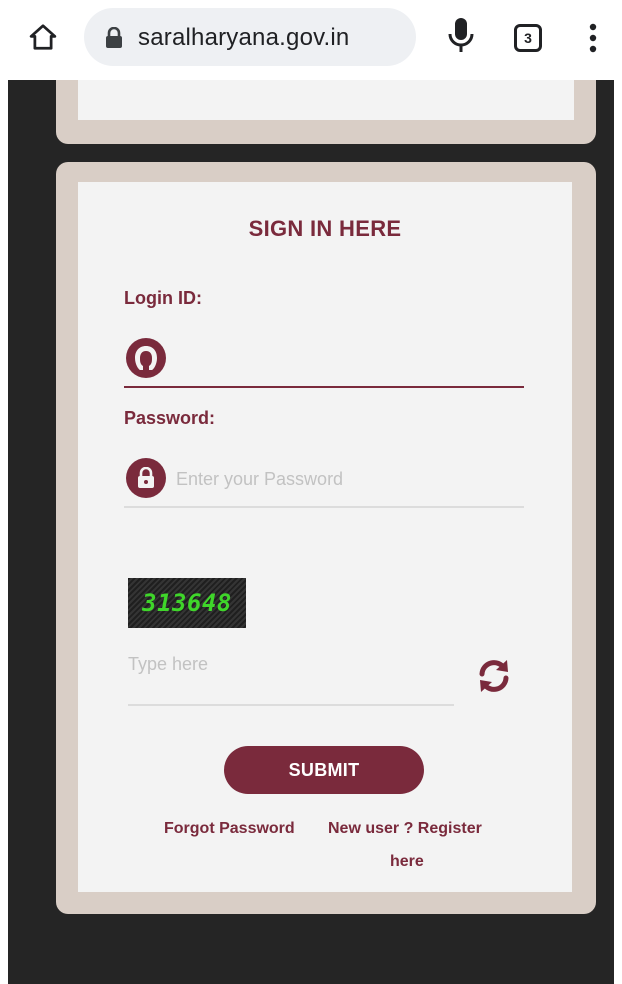  Describe the element at coordinates (324, 387) in the screenshot. I see `login-id-underline` at that location.